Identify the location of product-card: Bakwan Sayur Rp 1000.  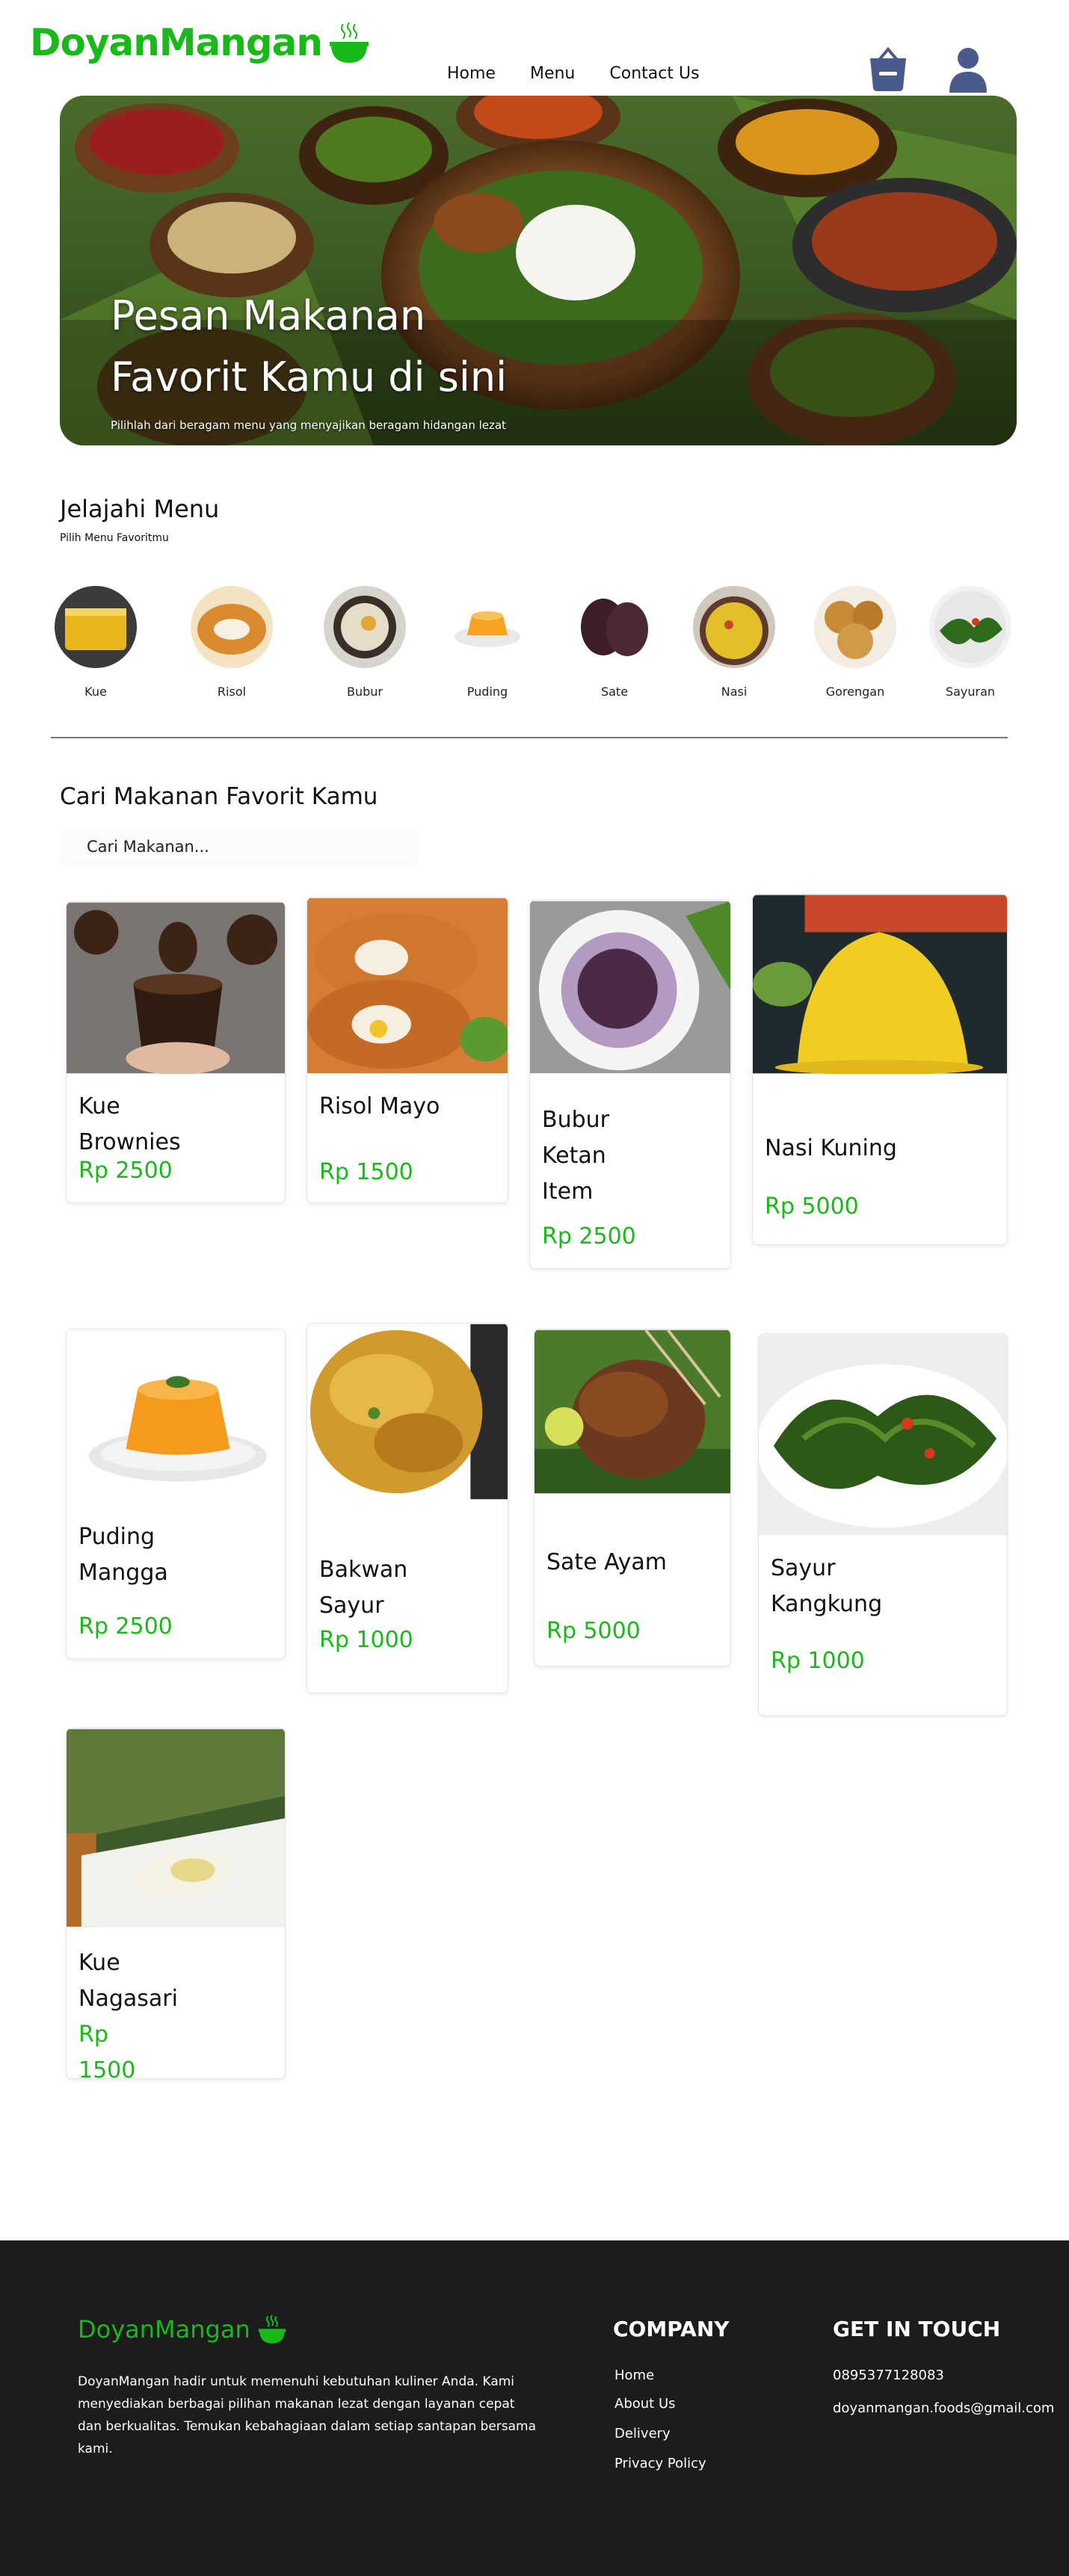
(407, 1508).